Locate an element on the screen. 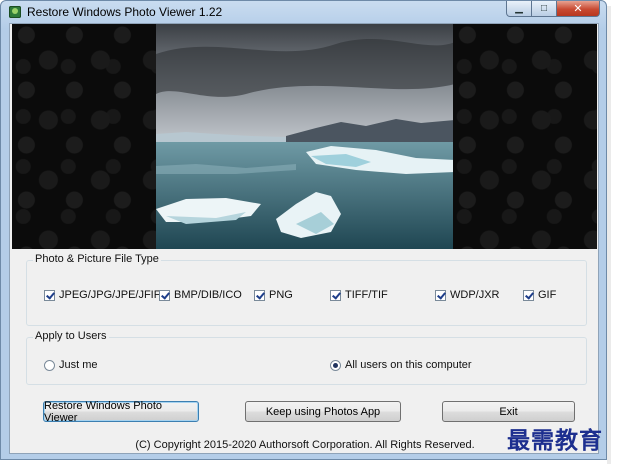 The height and width of the screenshot is (467, 631). file-type-group-title: Photo & Picture File Type is located at coordinates (97, 259).